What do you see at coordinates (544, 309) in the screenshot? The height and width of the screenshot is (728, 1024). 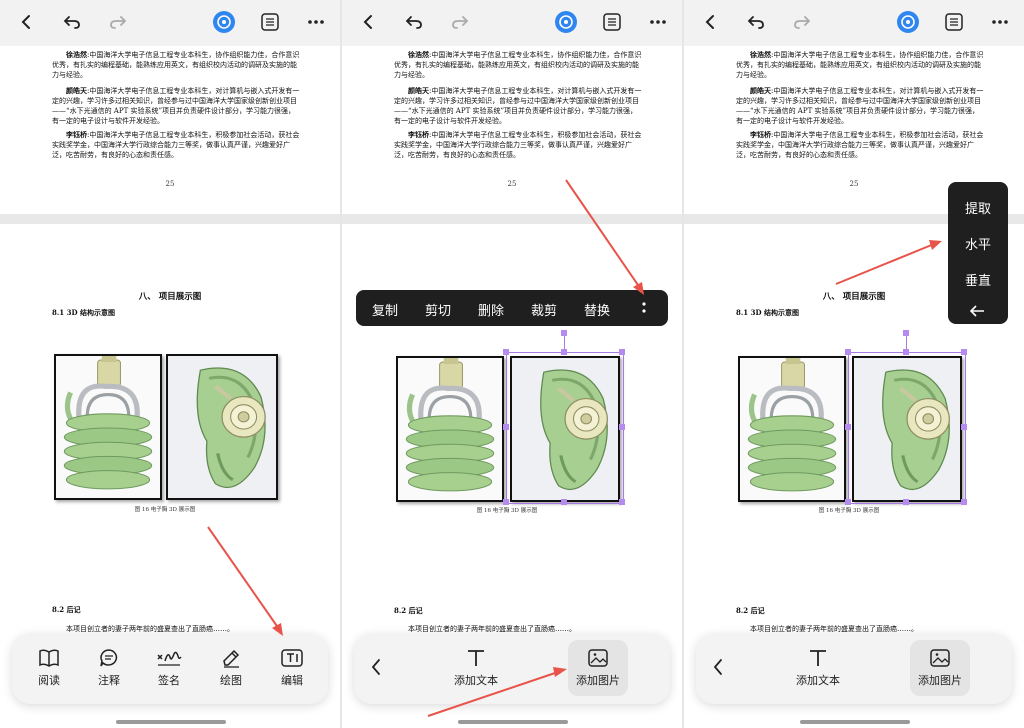 I see `crop-button: 裁剪` at bounding box center [544, 309].